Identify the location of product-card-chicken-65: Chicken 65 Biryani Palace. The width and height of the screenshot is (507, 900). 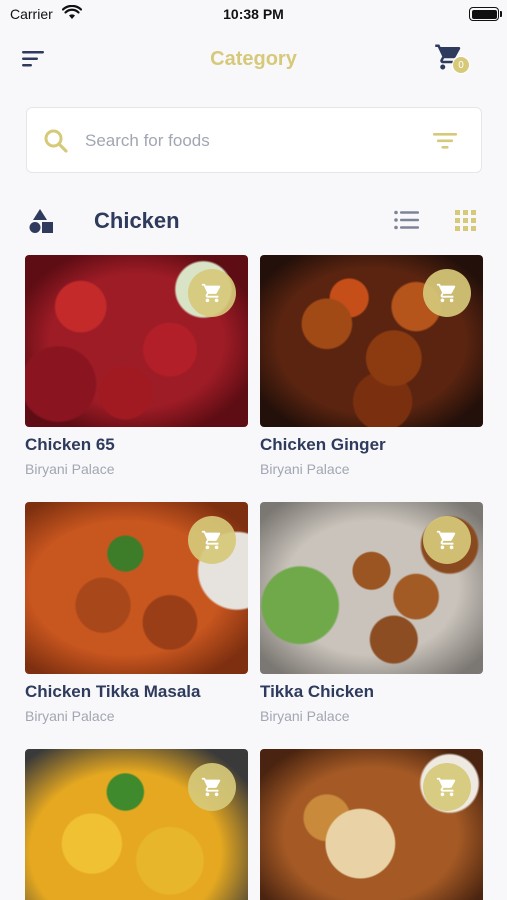
(136, 366).